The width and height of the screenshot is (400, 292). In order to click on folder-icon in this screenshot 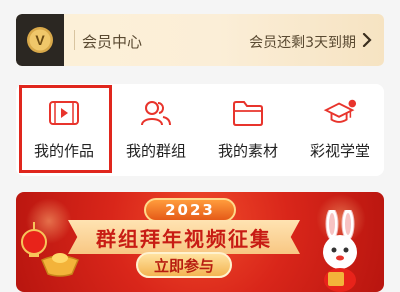, I will do `click(248, 113)`.